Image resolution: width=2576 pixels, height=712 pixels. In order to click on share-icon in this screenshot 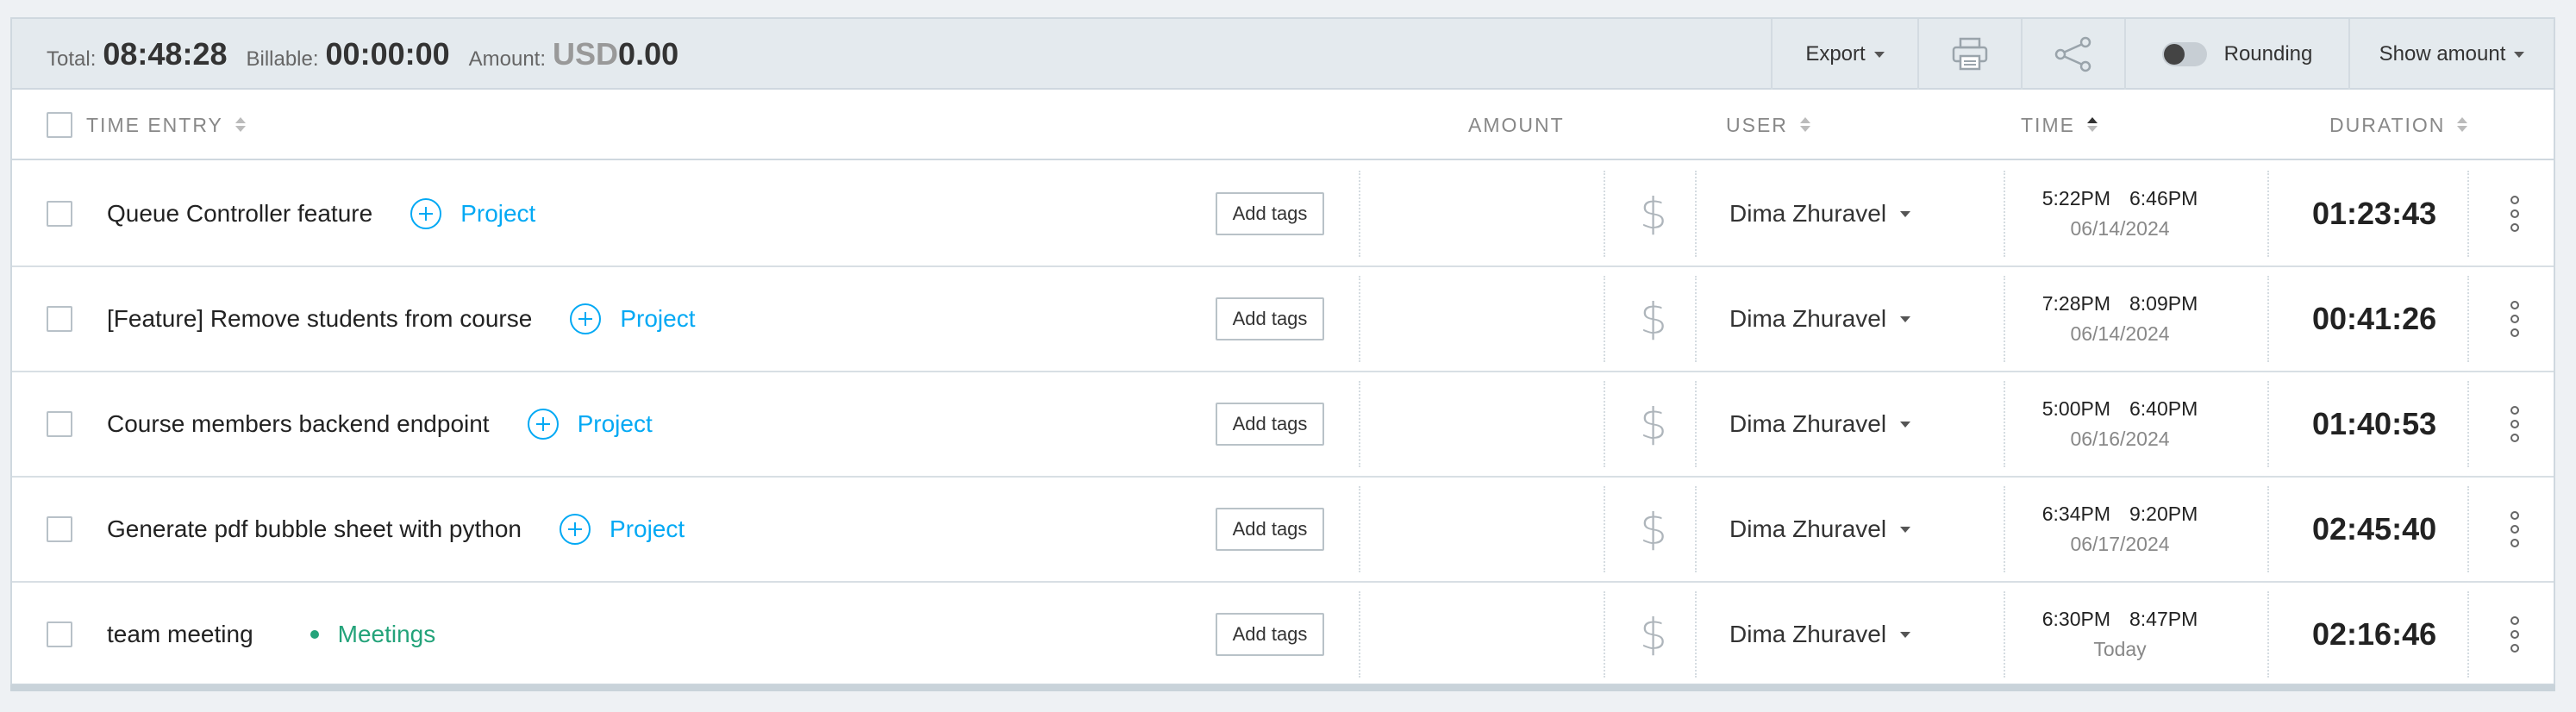, I will do `click(2072, 54)`.